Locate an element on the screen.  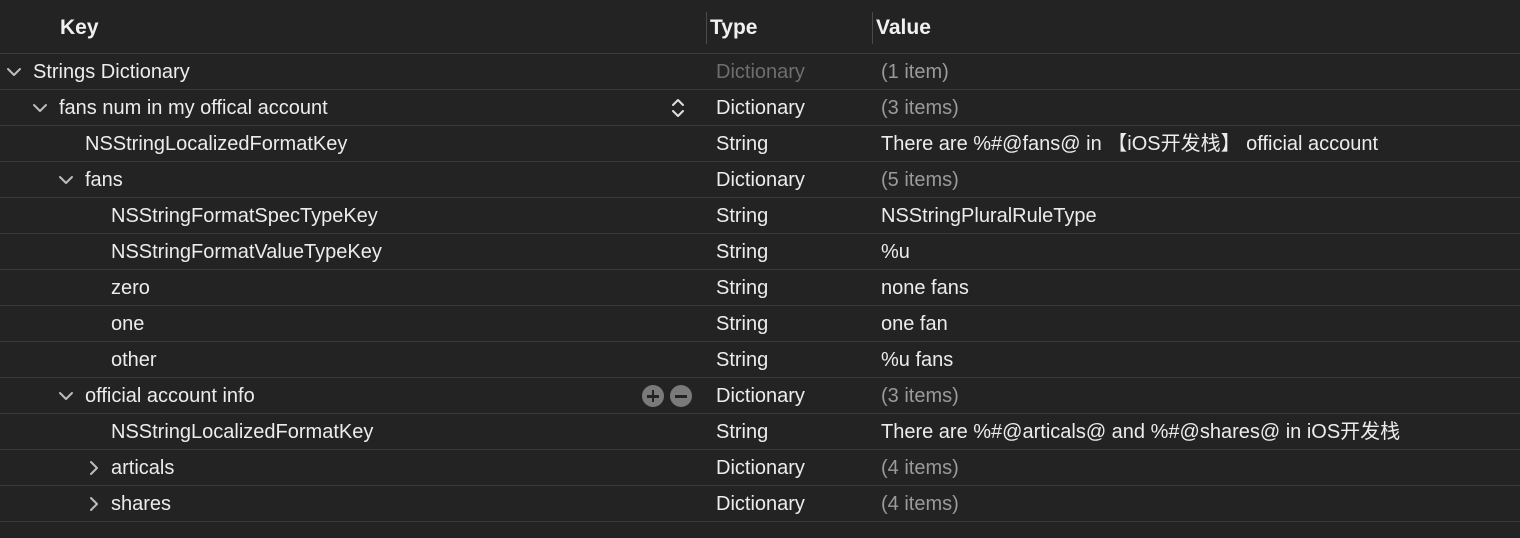
row-key: articals is located at coordinates (142, 468).